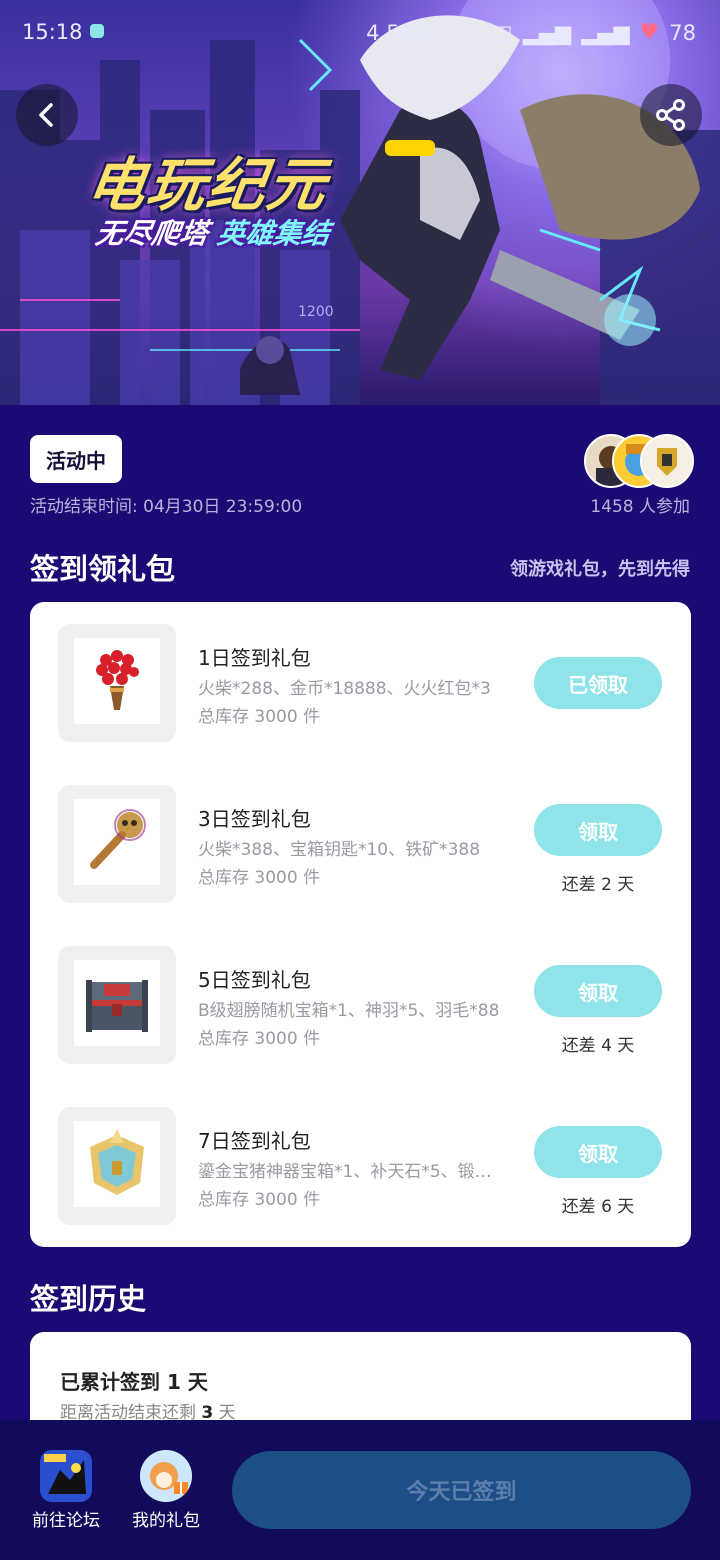 The height and width of the screenshot is (1560, 720). Describe the element at coordinates (598, 1207) in the screenshot. I see `days-left: 还差 6 天` at that location.